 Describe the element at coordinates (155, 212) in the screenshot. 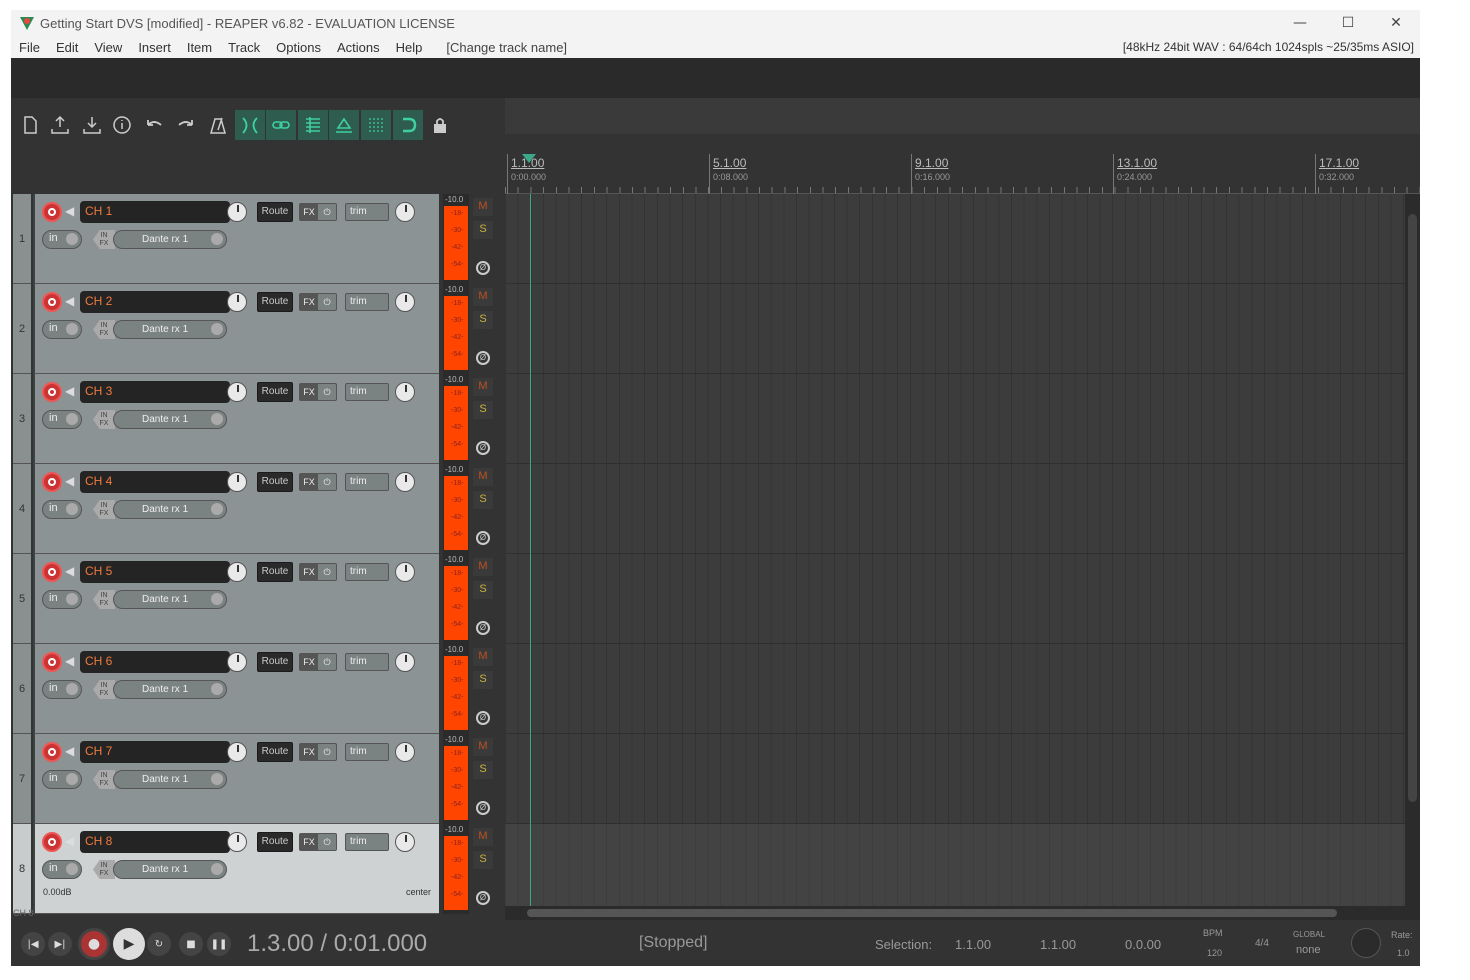

I see `track-name: CH 1` at that location.